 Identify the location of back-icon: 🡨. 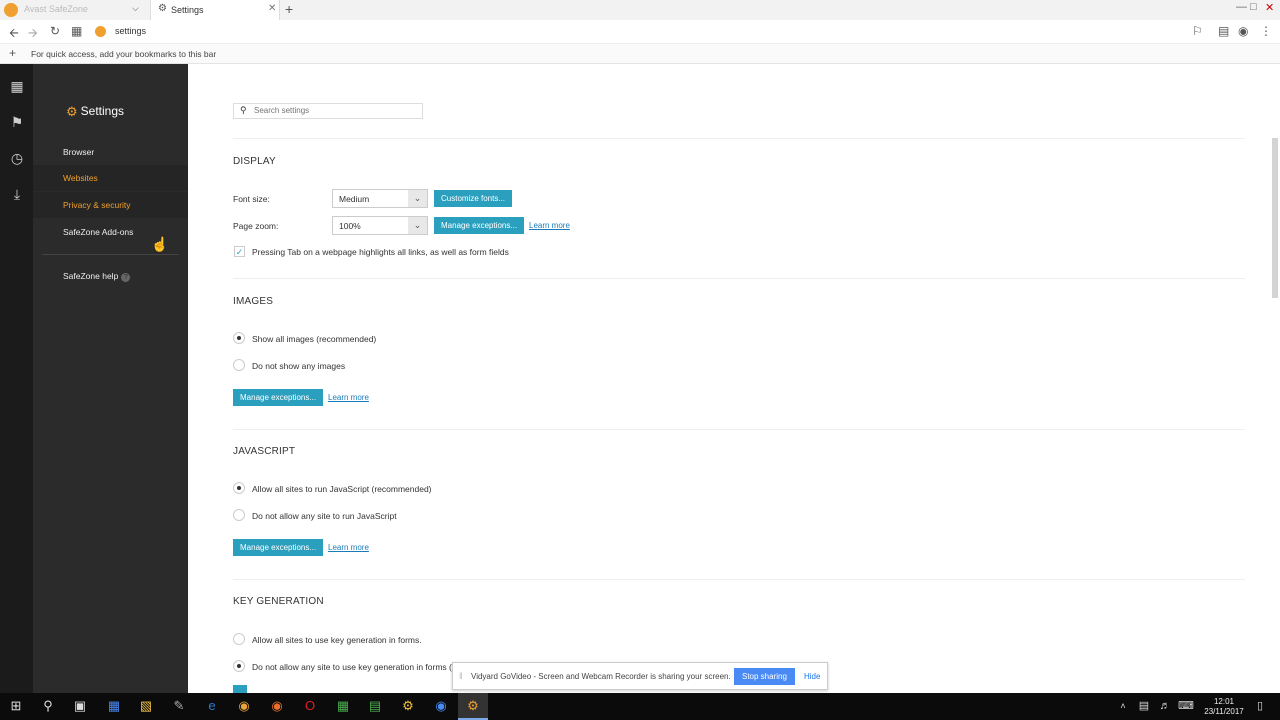
(14, 34).